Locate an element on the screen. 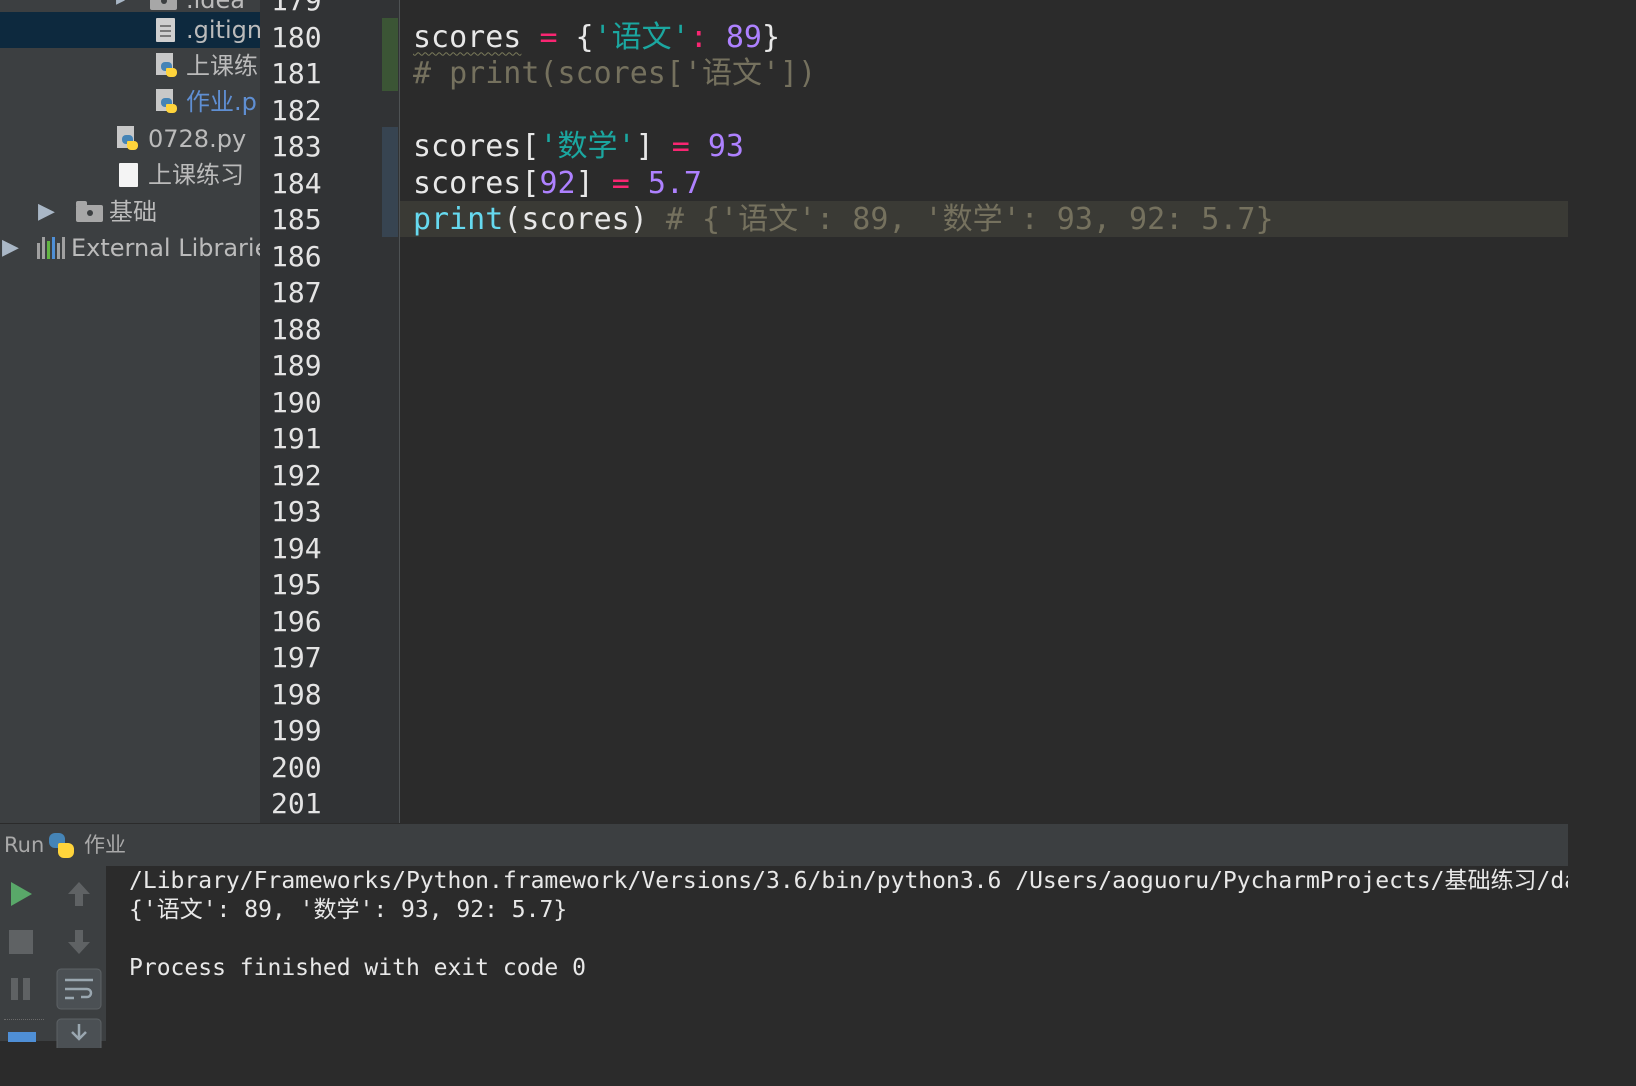 The height and width of the screenshot is (1086, 1636). code-line: scores['数学'] = 93 is located at coordinates (578, 147).